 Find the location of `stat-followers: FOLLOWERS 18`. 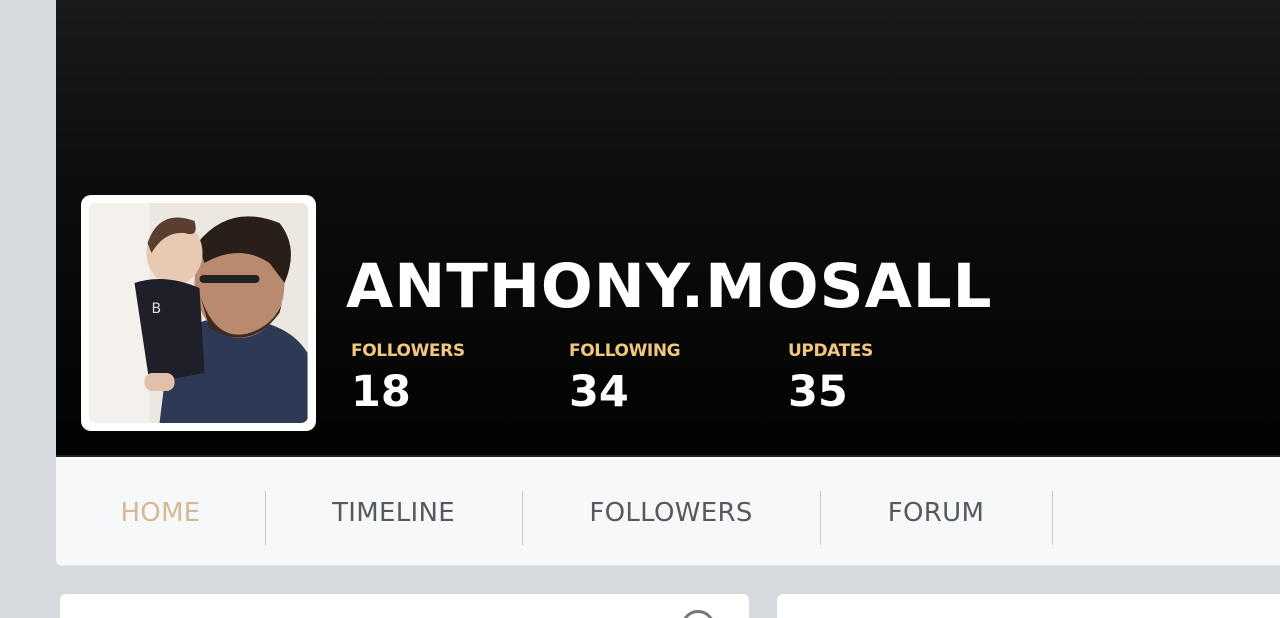

stat-followers: FOLLOWERS 18 is located at coordinates (408, 378).